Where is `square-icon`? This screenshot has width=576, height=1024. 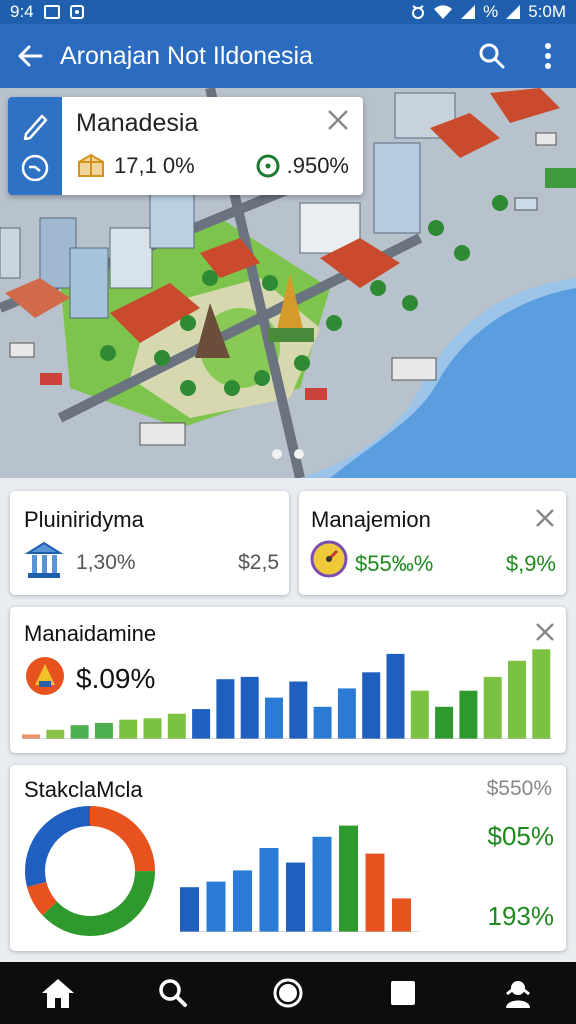 square-icon is located at coordinates (403, 993).